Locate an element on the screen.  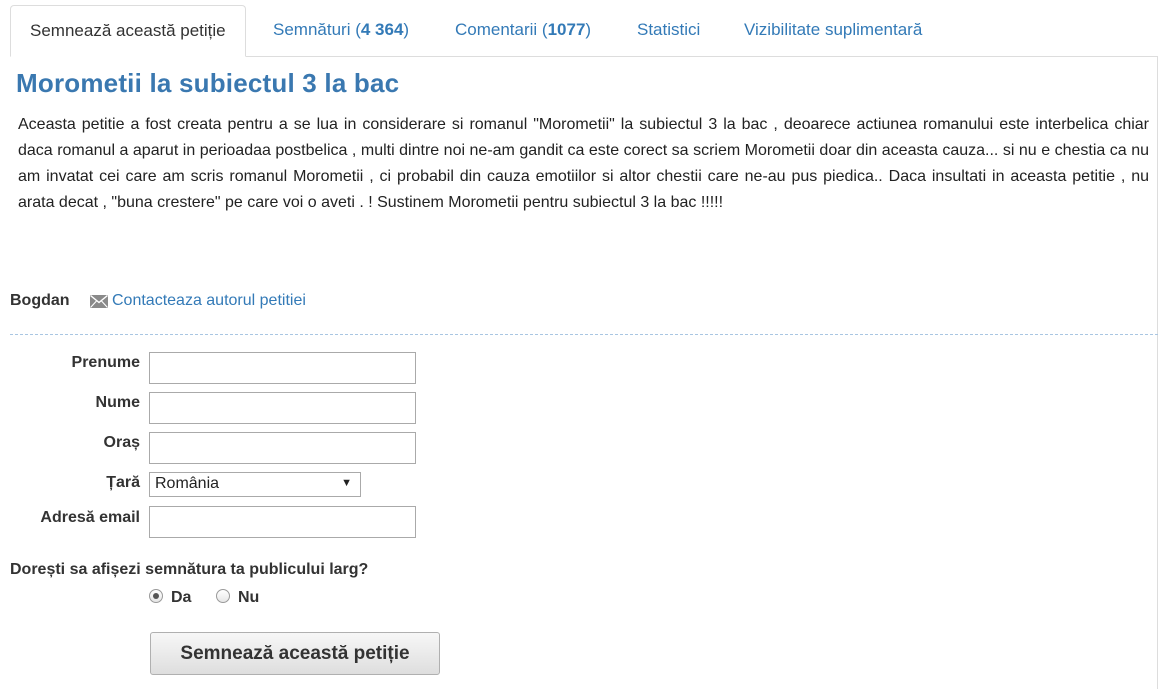
signature-count: 4 364 is located at coordinates (382, 29).